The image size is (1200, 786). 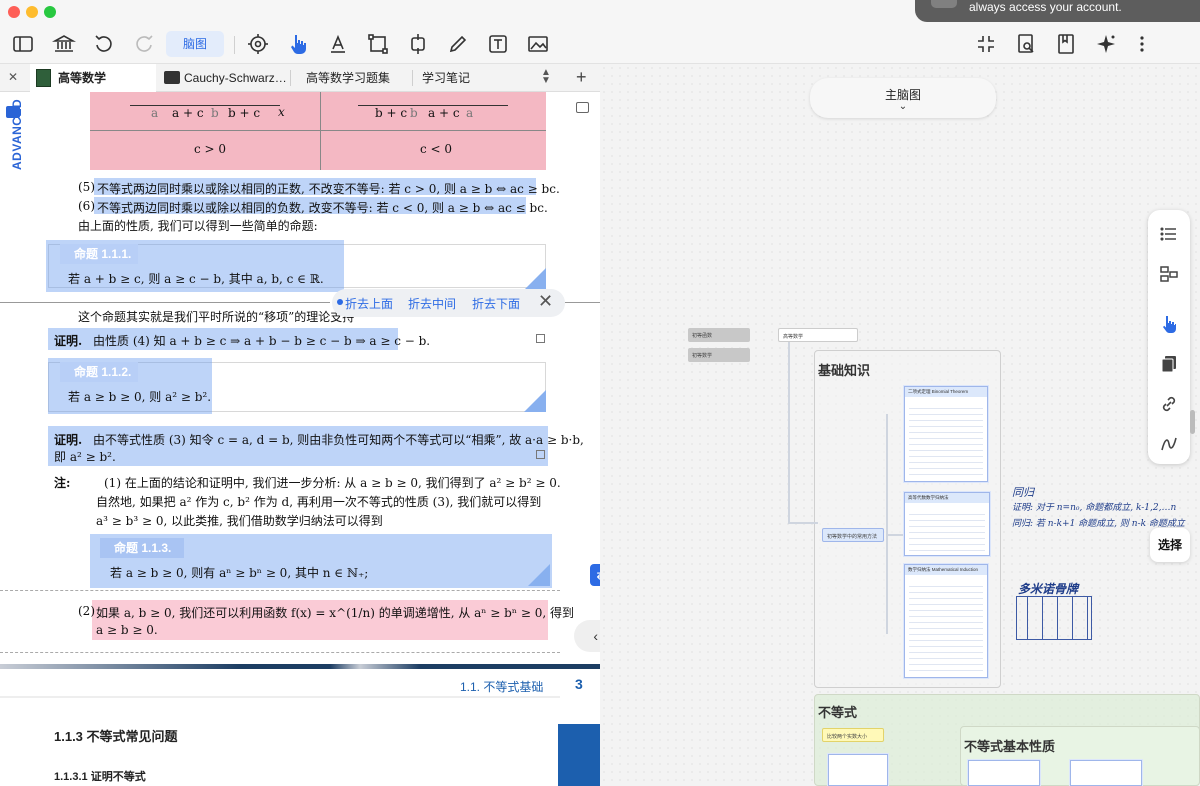 I want to click on domino-sketch, so click(x=1054, y=618).